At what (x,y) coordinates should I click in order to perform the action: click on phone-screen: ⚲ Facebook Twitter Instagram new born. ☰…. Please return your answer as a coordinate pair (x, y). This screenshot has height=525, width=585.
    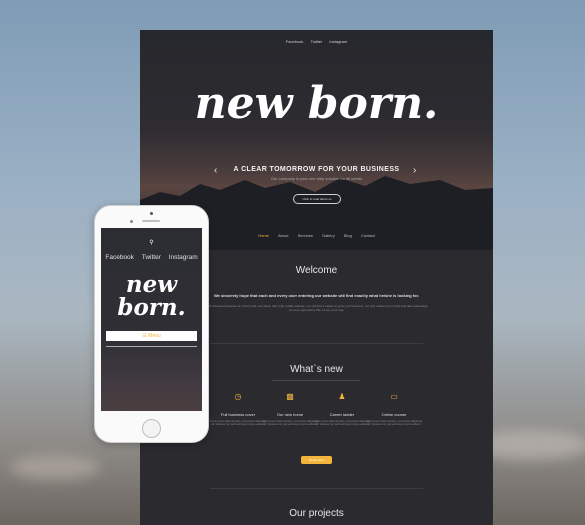
    Looking at the image, I should click on (151, 319).